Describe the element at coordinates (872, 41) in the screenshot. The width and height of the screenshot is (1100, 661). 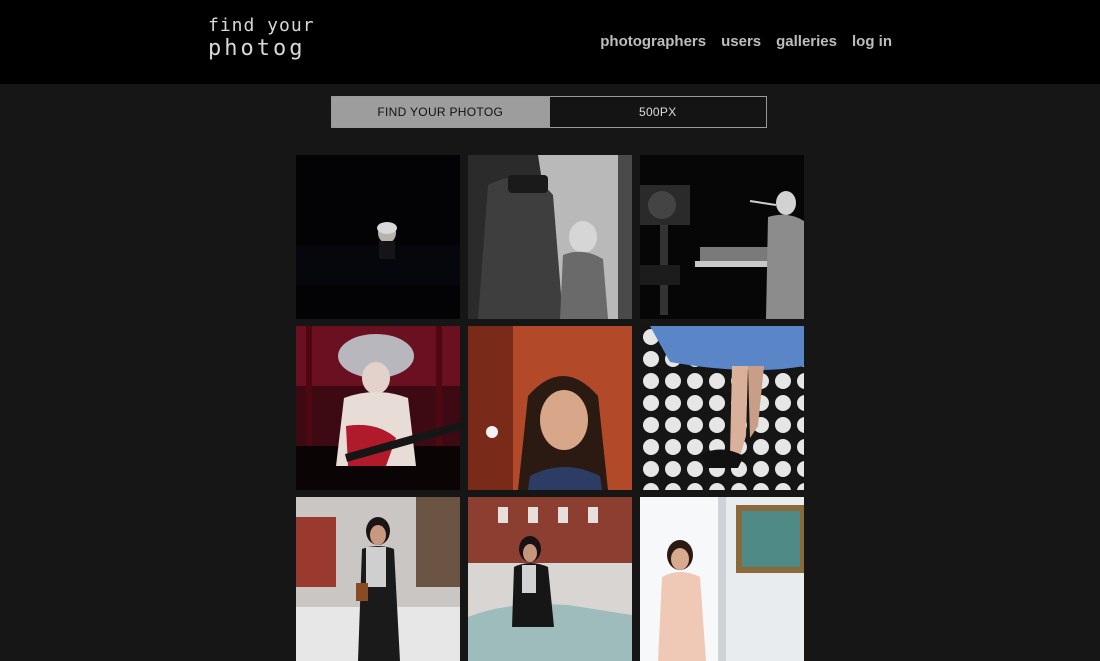
I see `nav-login-link: log in` at that location.